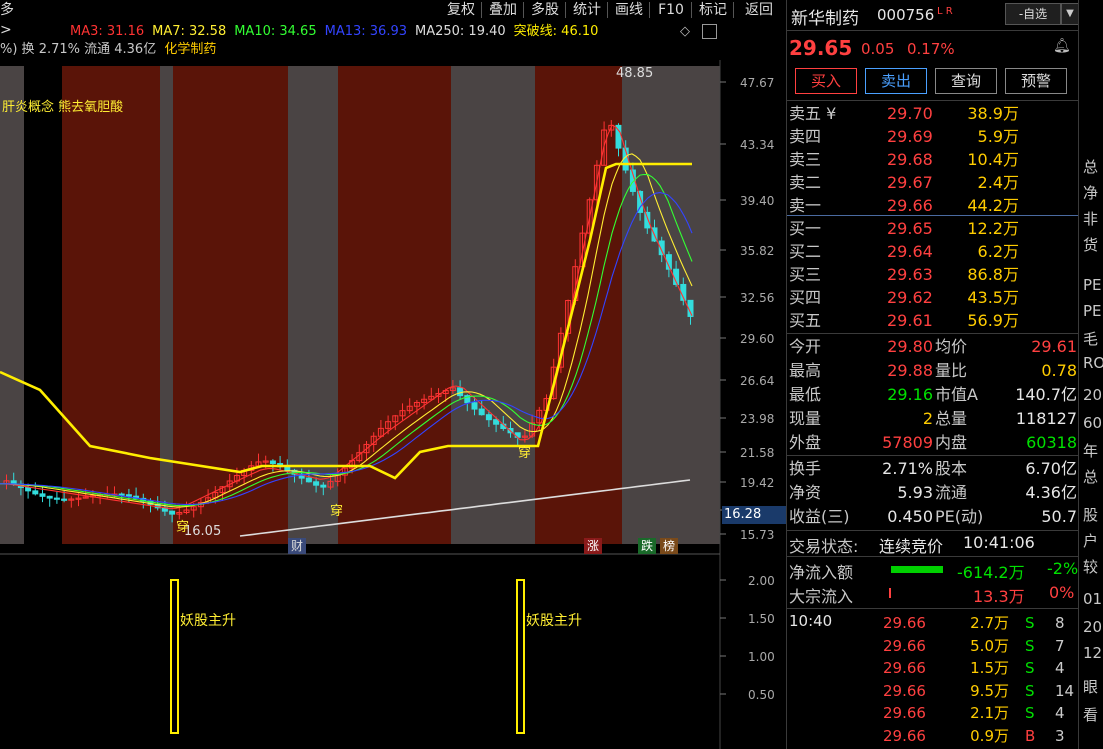 The height and width of the screenshot is (749, 1103). Describe the element at coordinates (713, 10) in the screenshot. I see `mark-button: 标记` at that location.